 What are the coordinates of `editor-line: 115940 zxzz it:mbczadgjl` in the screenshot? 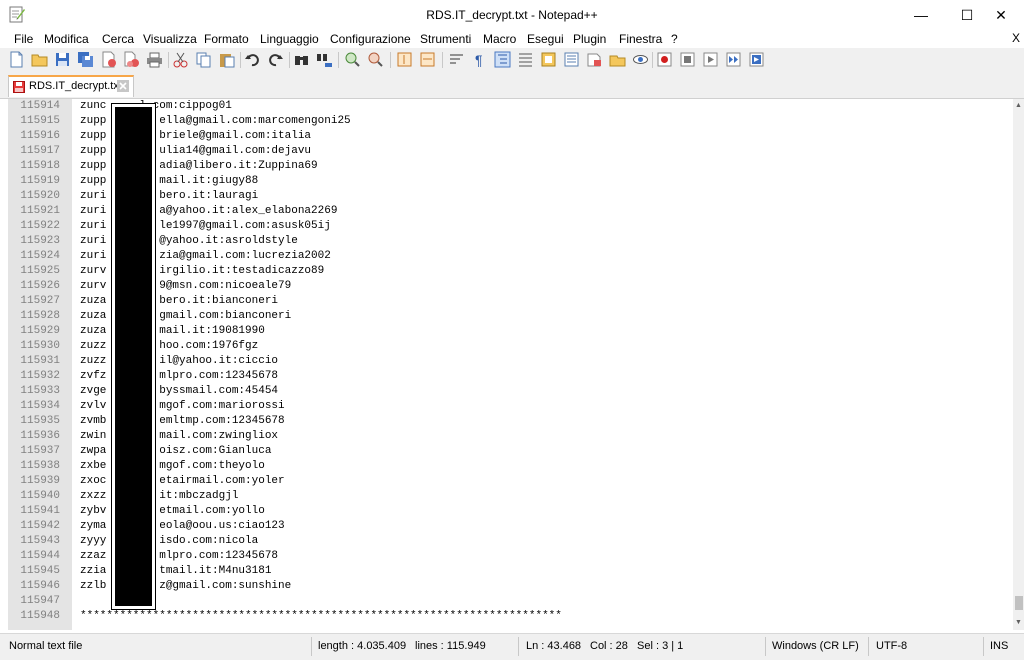 It's located at (510, 496).